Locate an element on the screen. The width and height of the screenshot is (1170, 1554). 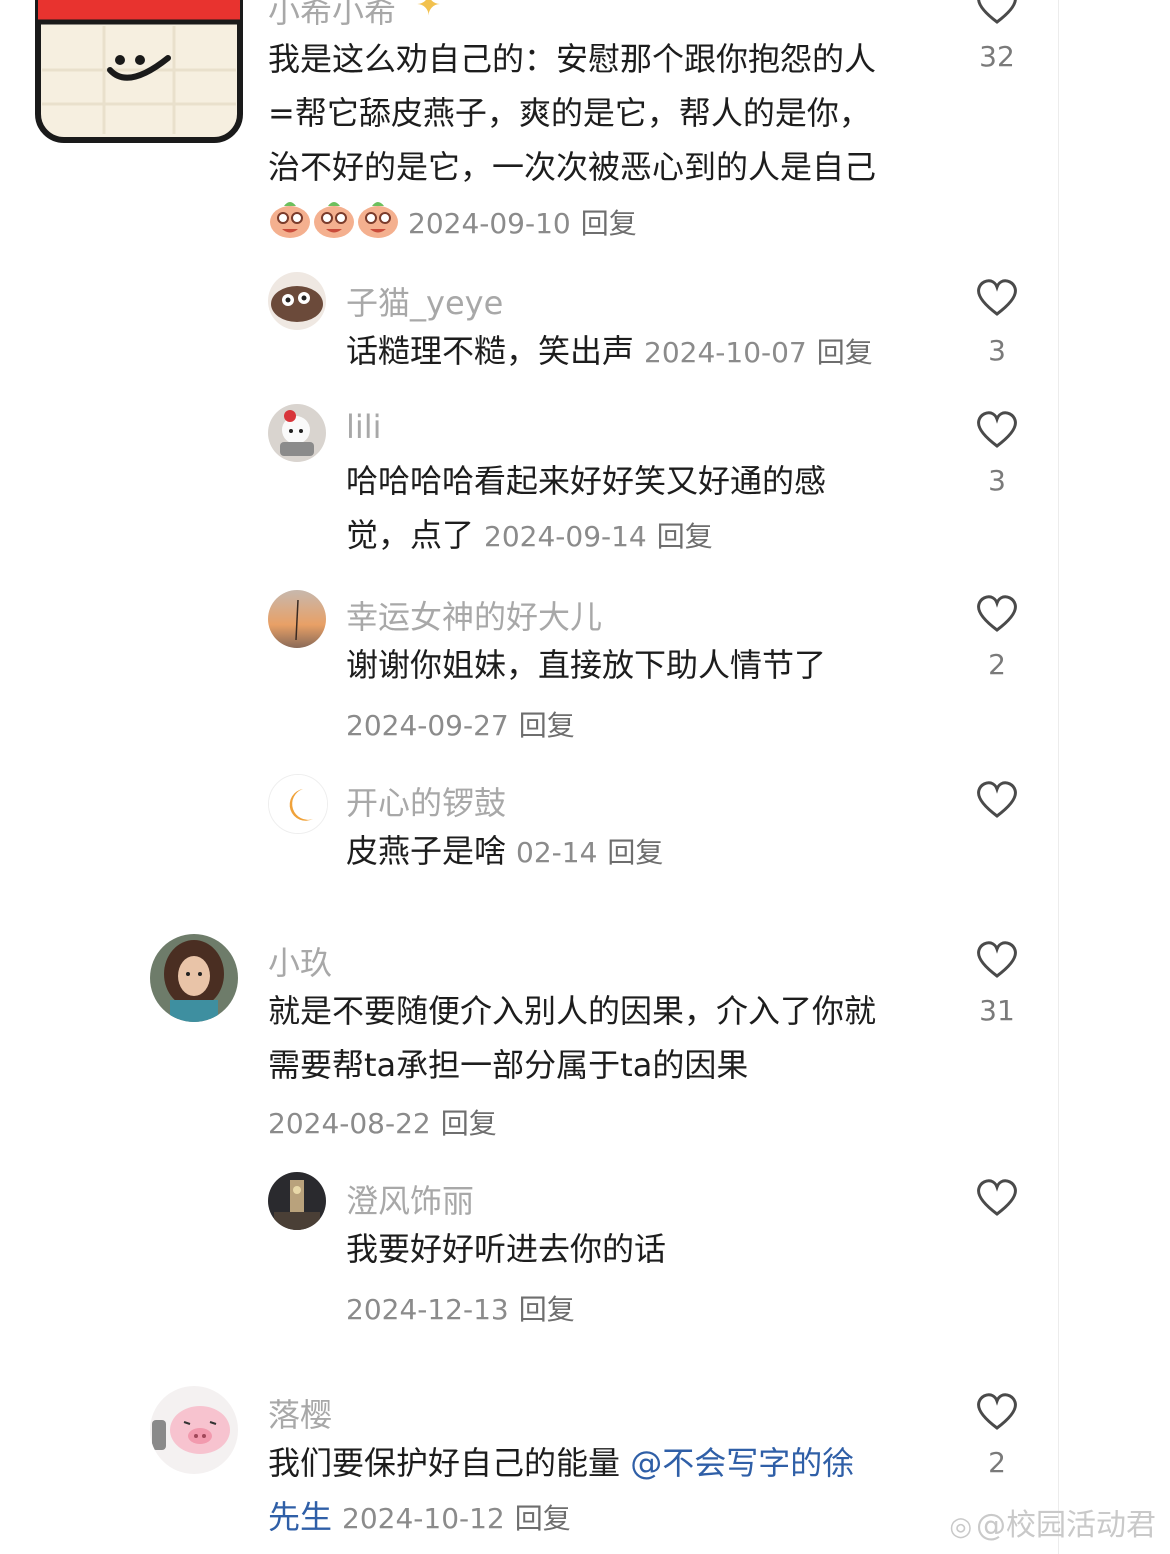
like-count: 32 is located at coordinates (997, 56).